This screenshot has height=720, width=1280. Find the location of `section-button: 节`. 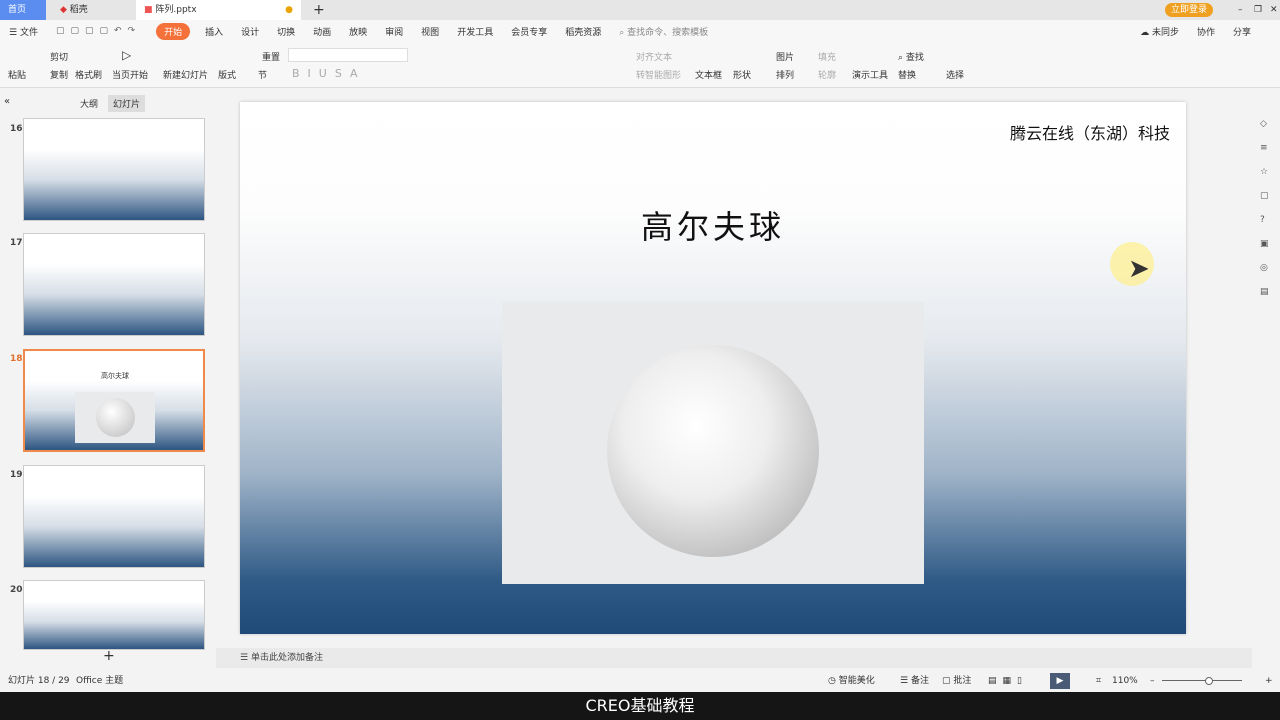

section-button: 节 is located at coordinates (262, 74).